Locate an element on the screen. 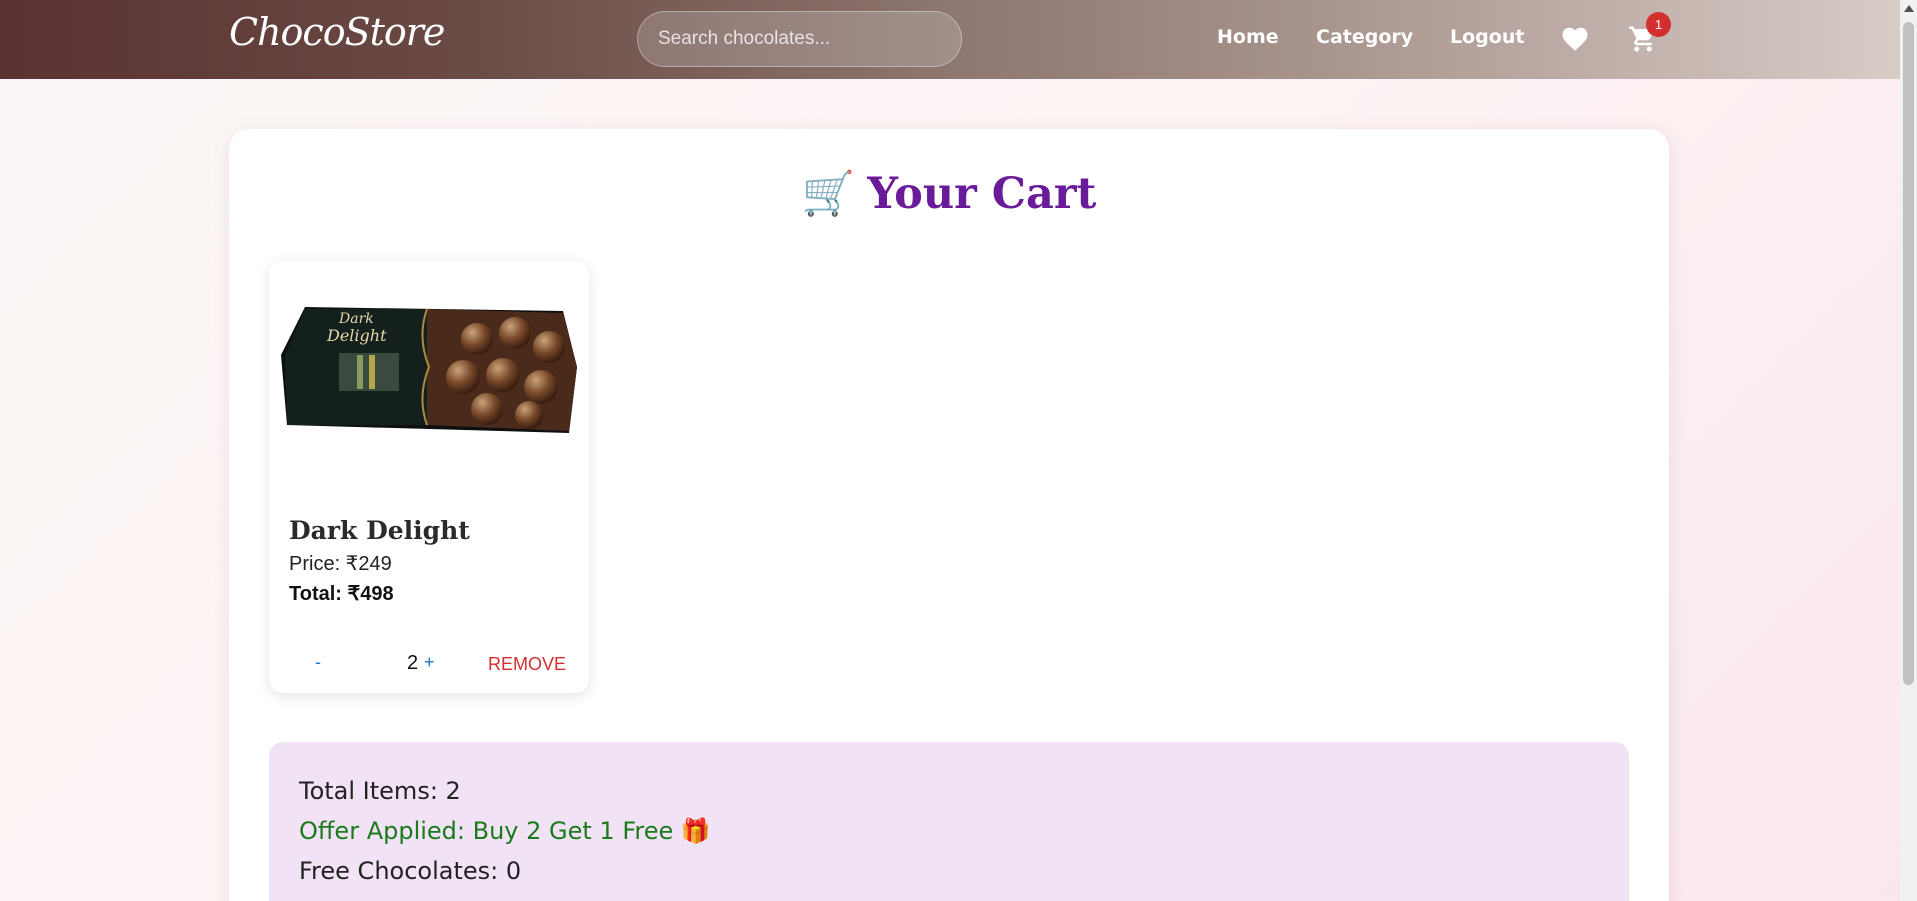  navbar: ChocoStore Home Category Logout 1 is located at coordinates (950, 39).